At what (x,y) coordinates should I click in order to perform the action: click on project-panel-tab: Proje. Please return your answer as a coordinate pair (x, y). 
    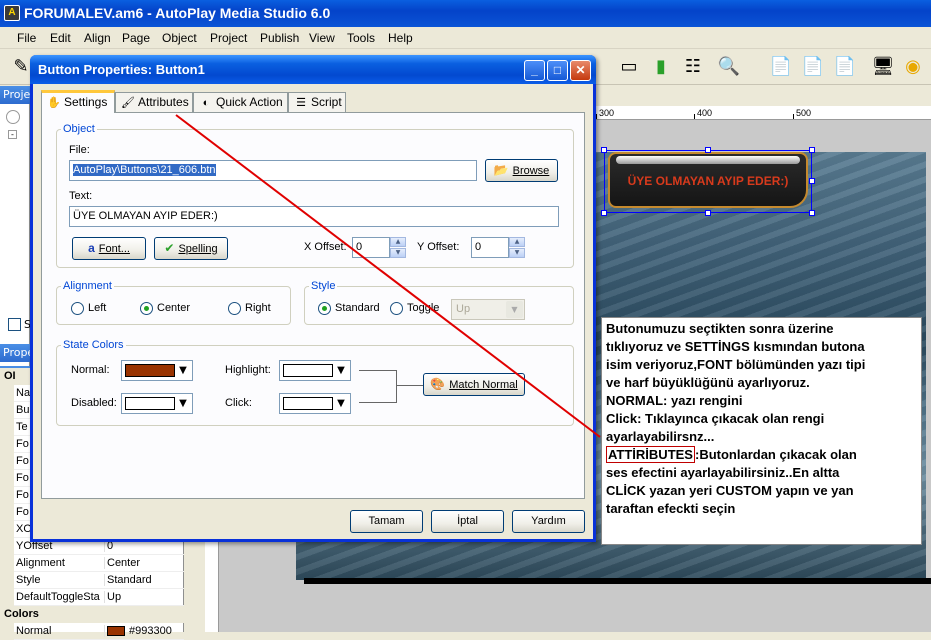
    Looking at the image, I should click on (15, 95).